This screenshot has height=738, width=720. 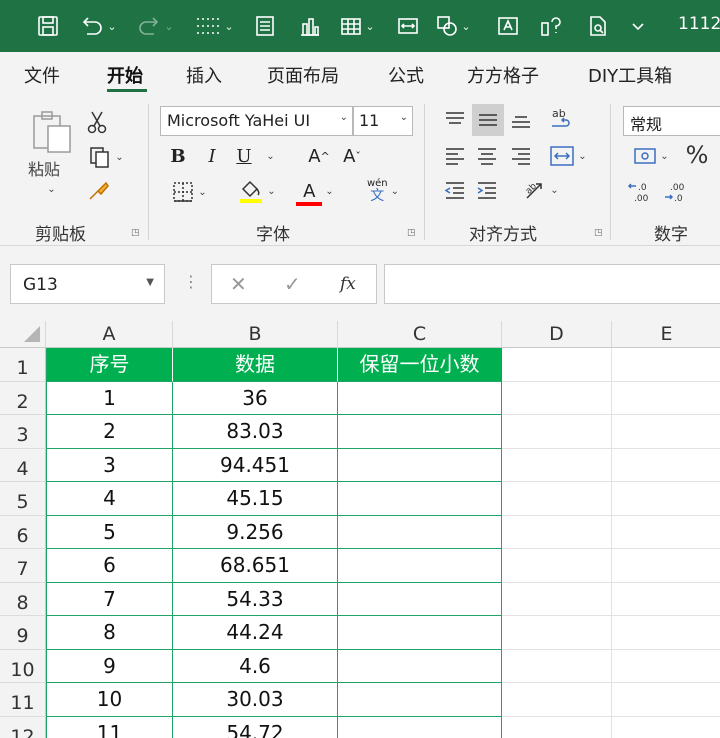 I want to click on phonetic-guide-button: wén 文 ⌄, so click(x=383, y=191).